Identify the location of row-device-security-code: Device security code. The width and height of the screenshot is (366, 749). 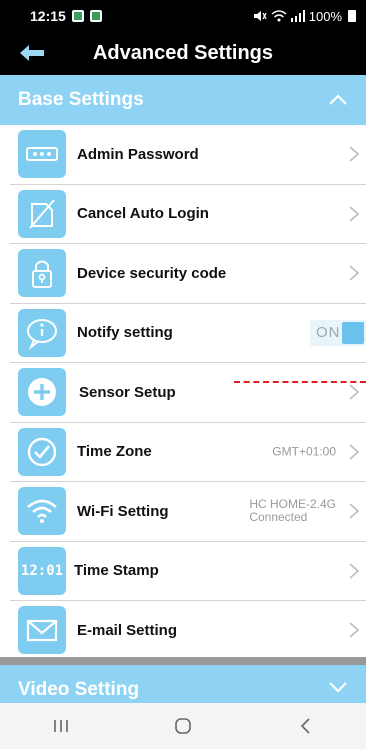
(188, 274).